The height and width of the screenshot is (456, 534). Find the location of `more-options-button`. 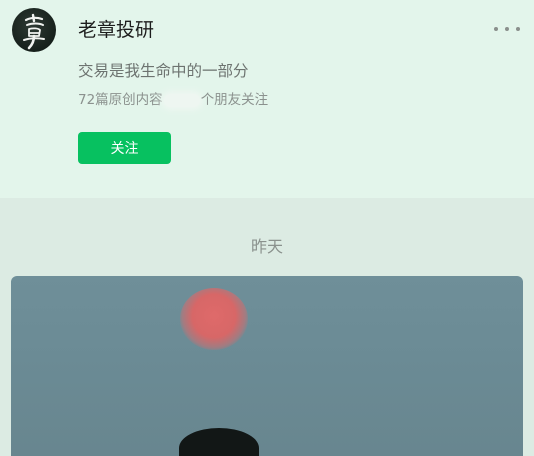

more-options-button is located at coordinates (507, 29).